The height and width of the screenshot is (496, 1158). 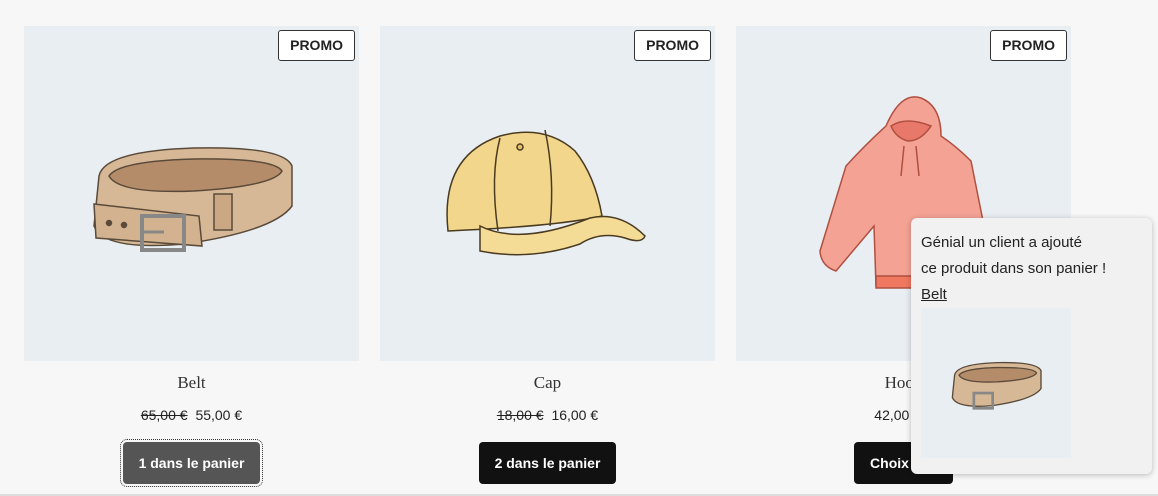 What do you see at coordinates (191, 383) in the screenshot?
I see `product-title: Belt` at bounding box center [191, 383].